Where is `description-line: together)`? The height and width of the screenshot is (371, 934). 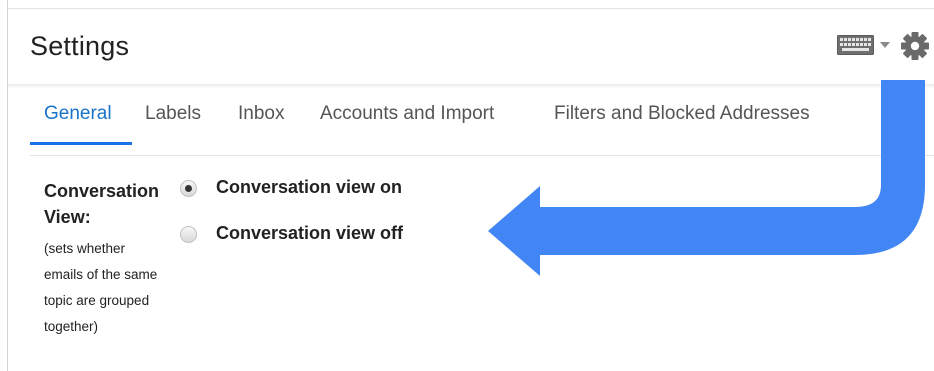
description-line: together) is located at coordinates (71, 326).